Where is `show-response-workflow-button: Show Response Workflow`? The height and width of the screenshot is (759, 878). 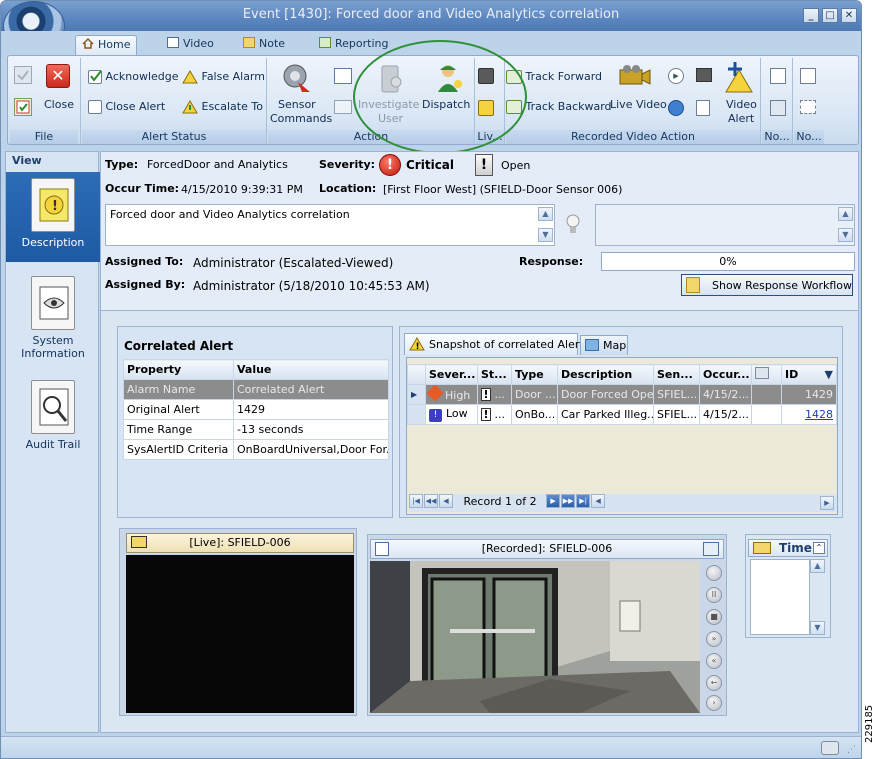
show-response-workflow-button: Show Response Workflow is located at coordinates (767, 285).